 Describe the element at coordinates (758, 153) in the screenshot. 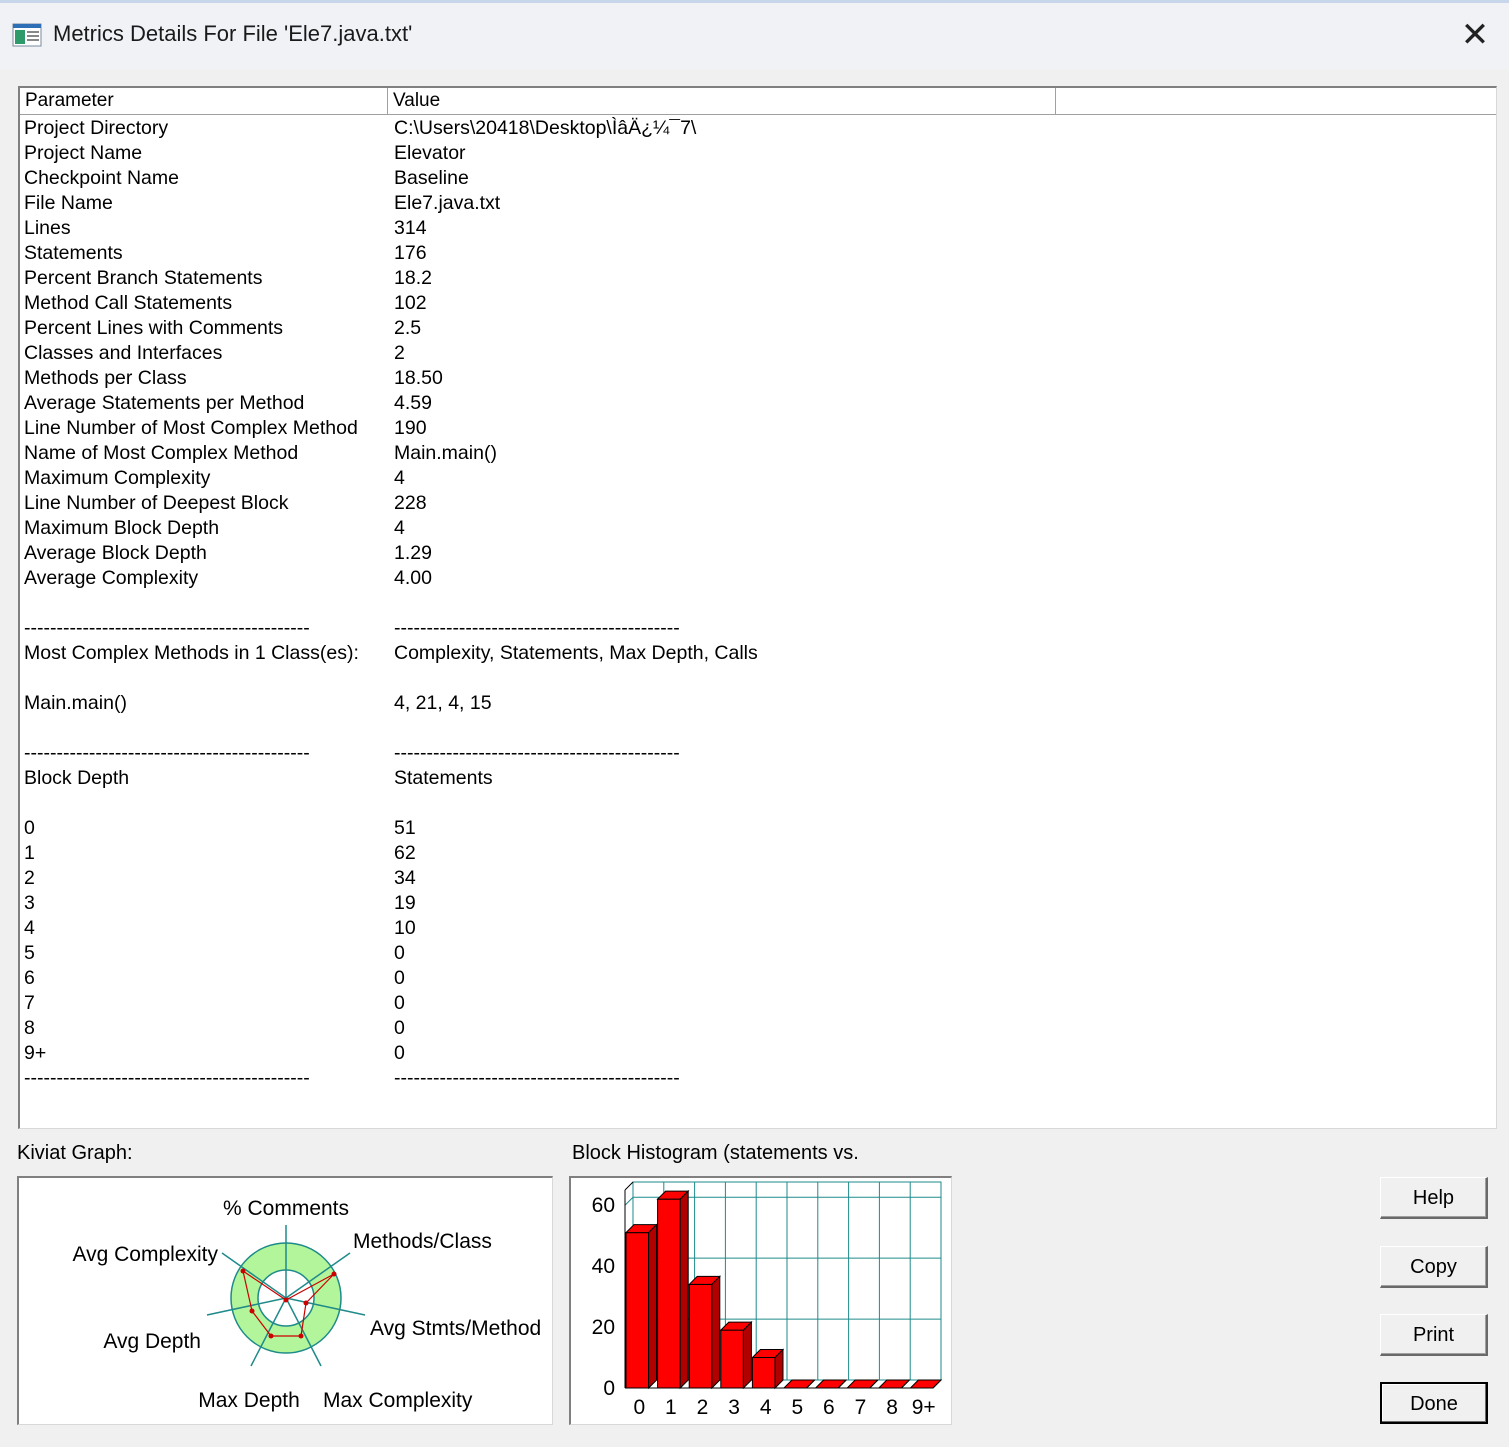

I see `table-row: Project Name Elevator` at that location.